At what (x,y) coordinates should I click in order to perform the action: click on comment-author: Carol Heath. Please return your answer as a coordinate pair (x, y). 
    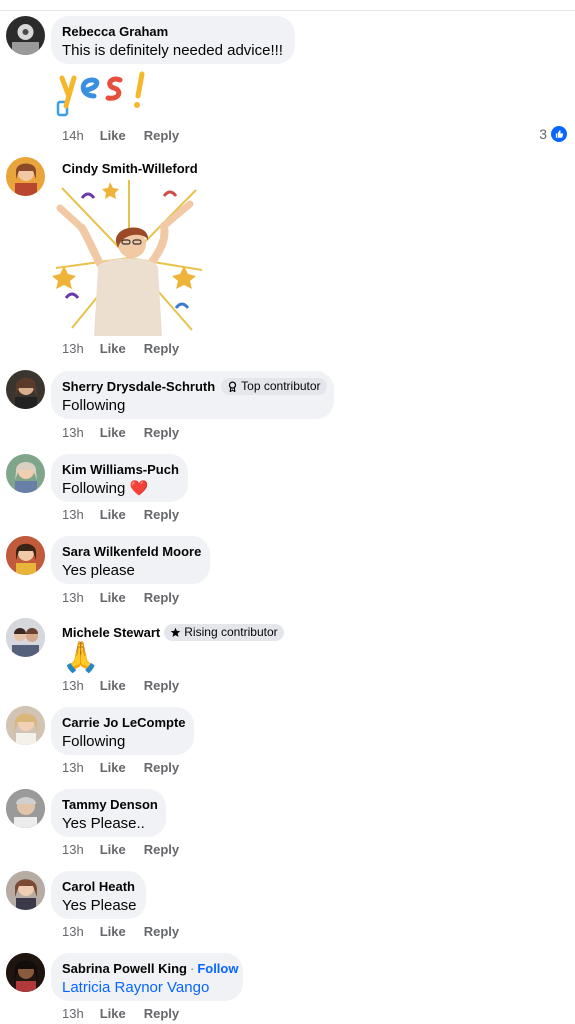
    Looking at the image, I should click on (98, 886).